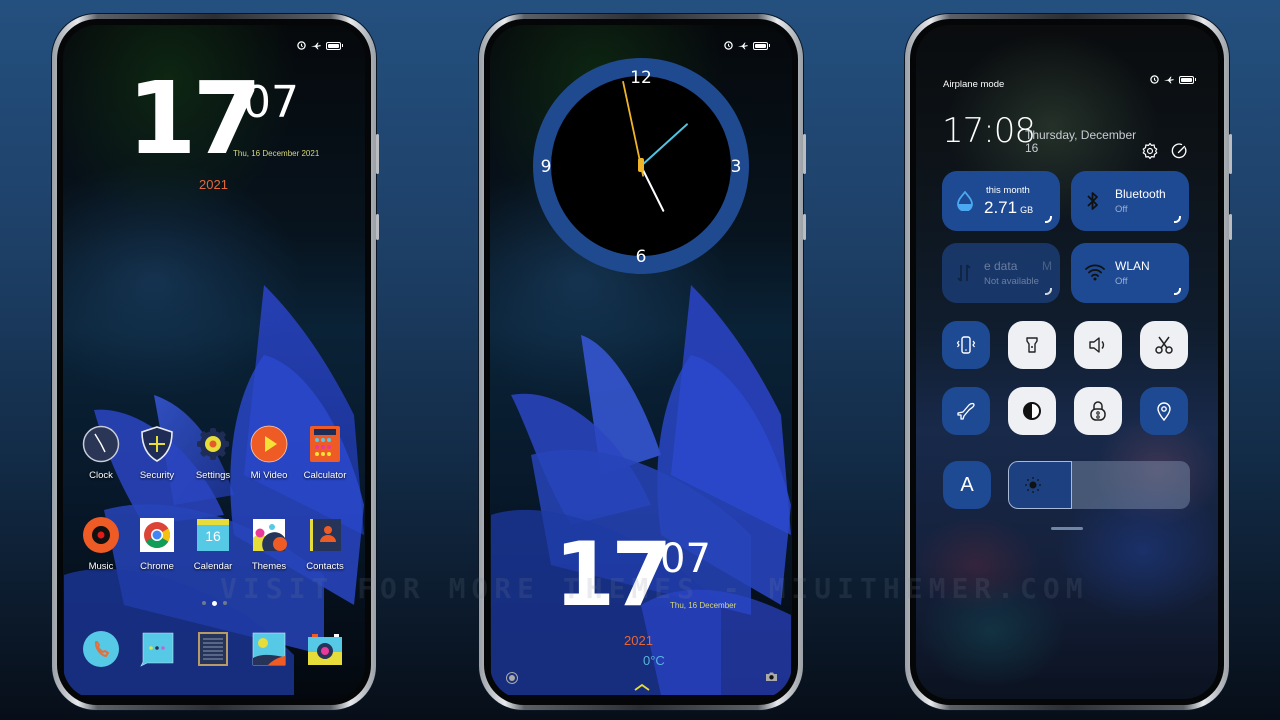 Image resolution: width=1280 pixels, height=720 pixels. I want to click on toggle-vibrate, so click(966, 345).